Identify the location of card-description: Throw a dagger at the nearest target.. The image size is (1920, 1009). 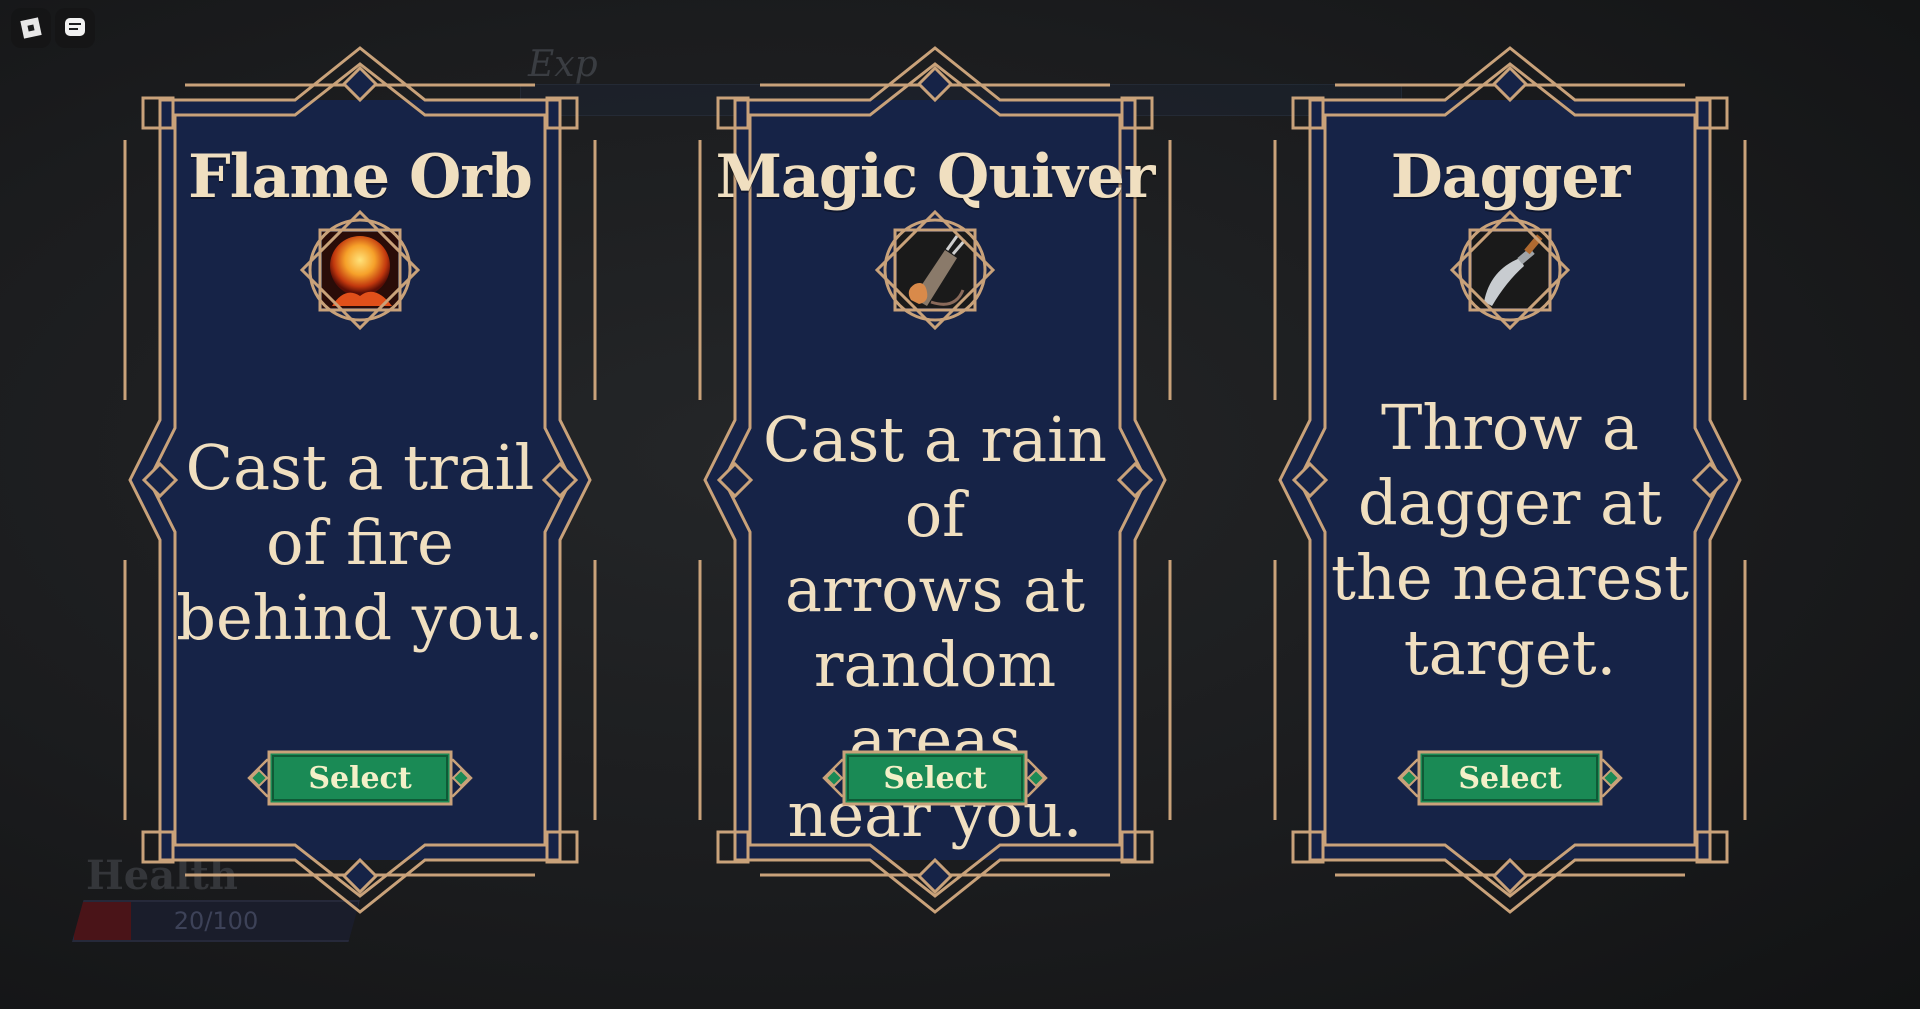
(1510, 540).